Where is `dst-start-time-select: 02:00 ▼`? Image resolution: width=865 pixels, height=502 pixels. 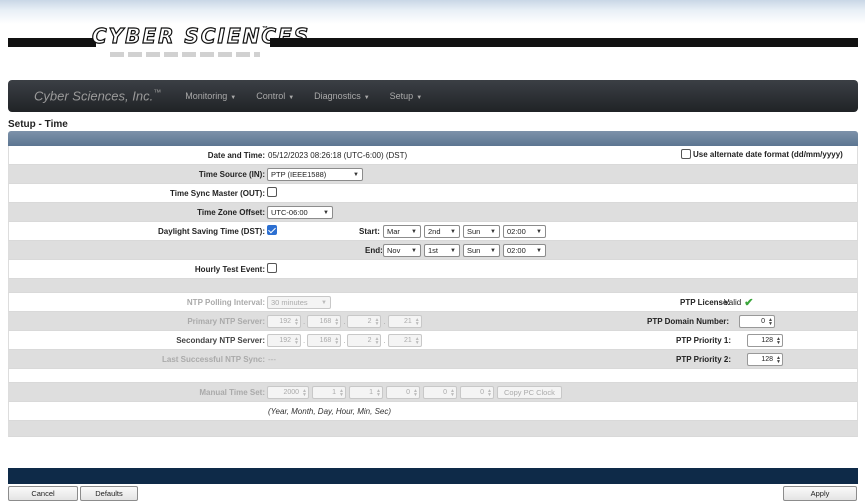 dst-start-time-select: 02:00 ▼ is located at coordinates (524, 231).